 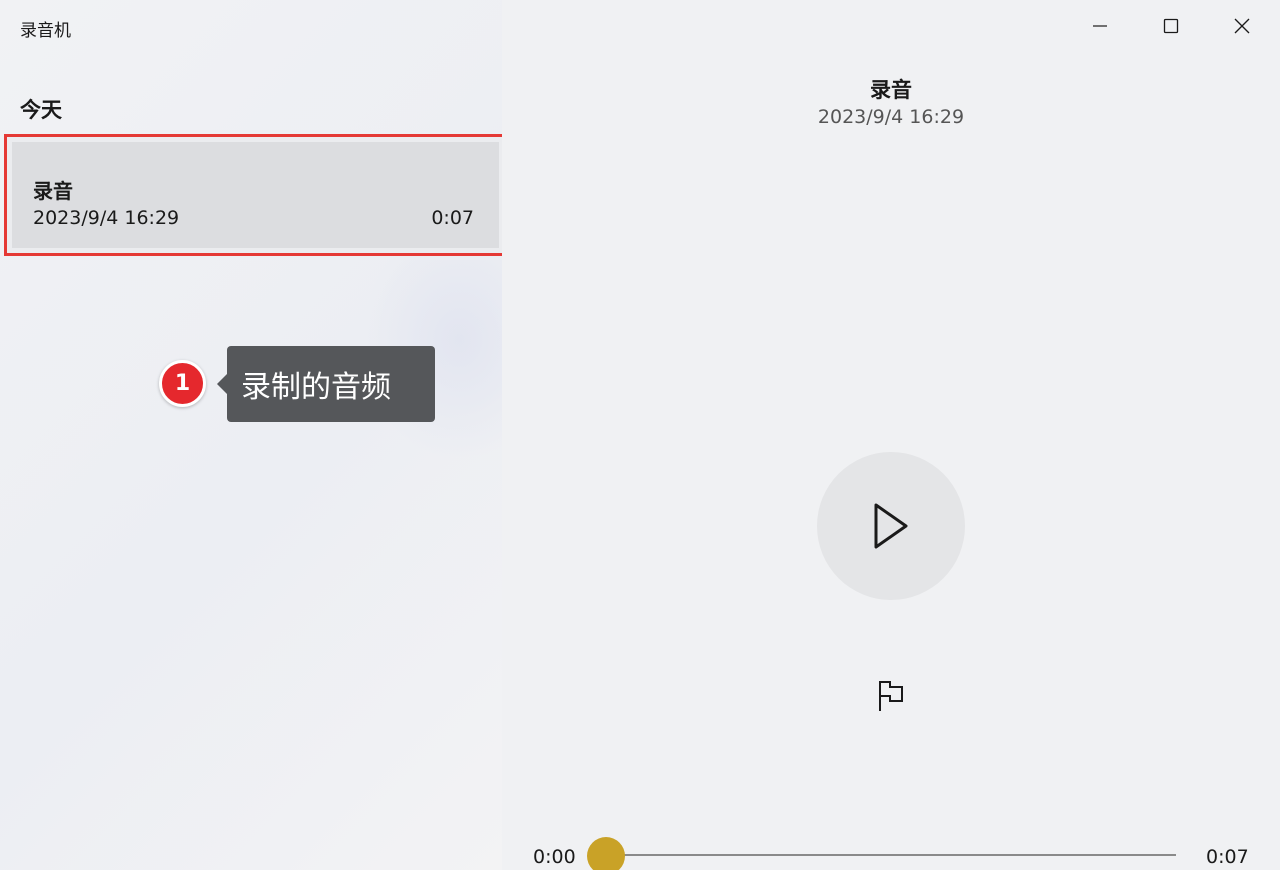 I want to click on add-marker-button, so click(x=891, y=696).